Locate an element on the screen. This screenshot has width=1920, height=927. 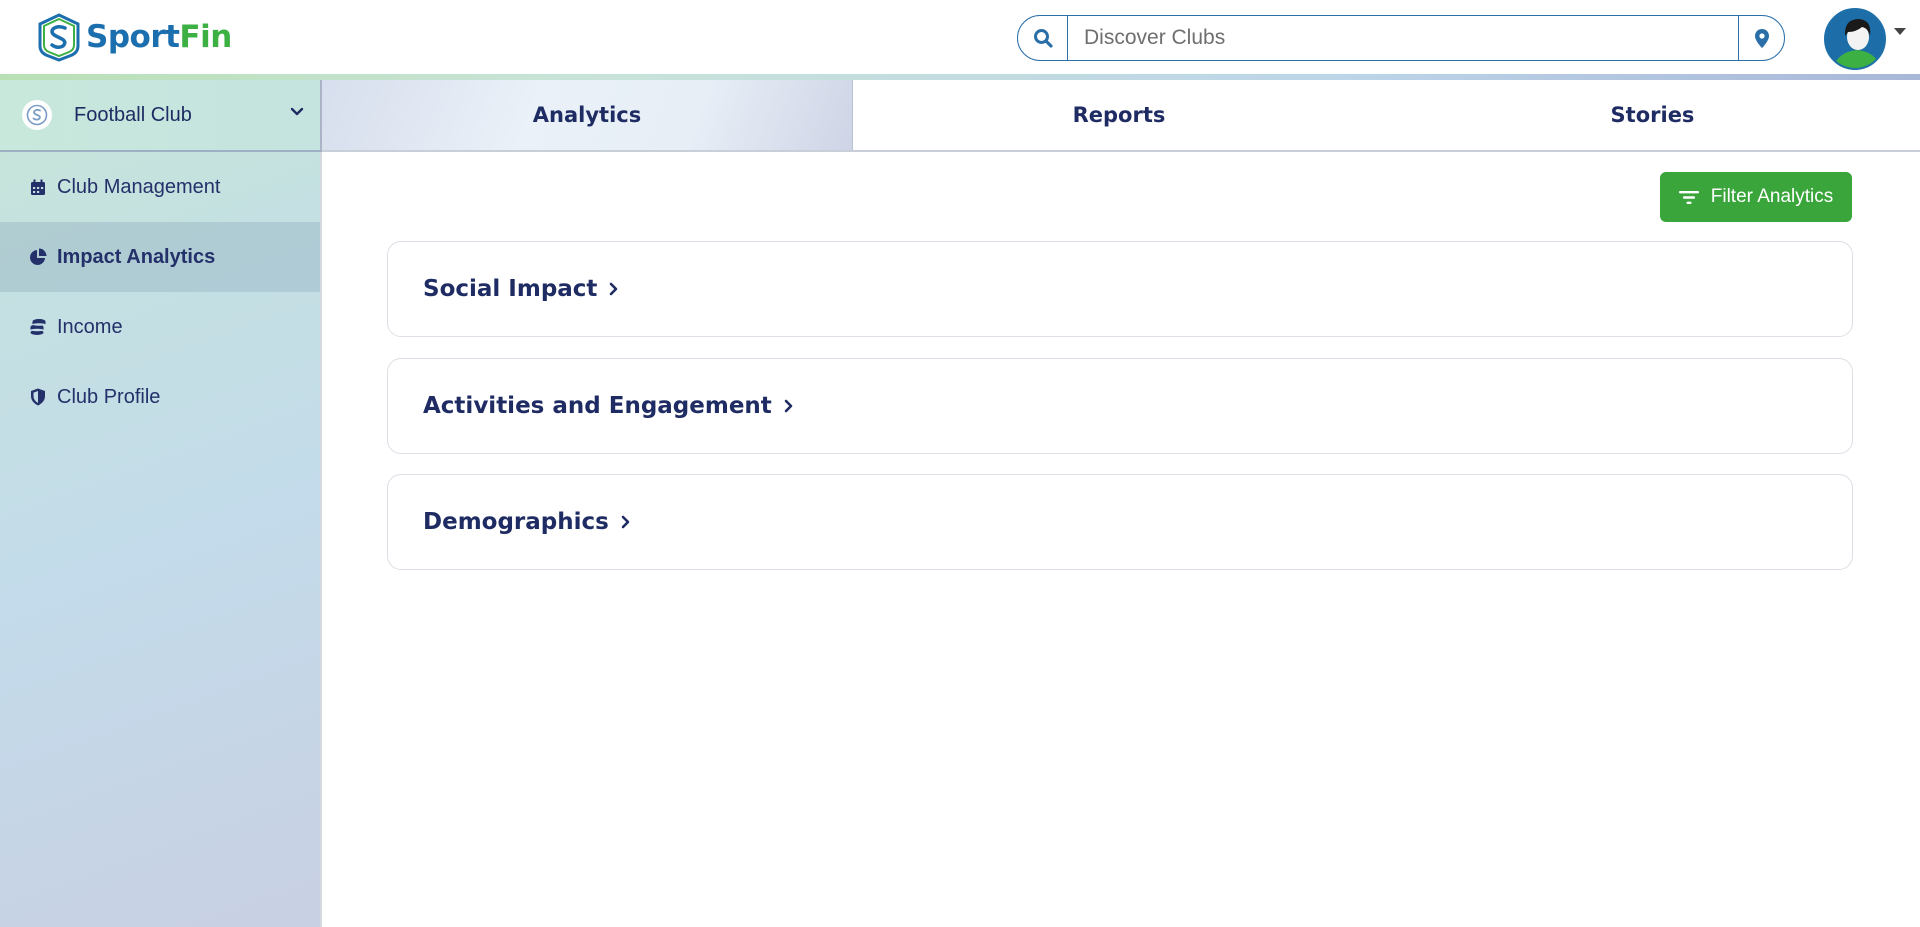
filter-analytics-button: Filter Analytics is located at coordinates (1756, 197).